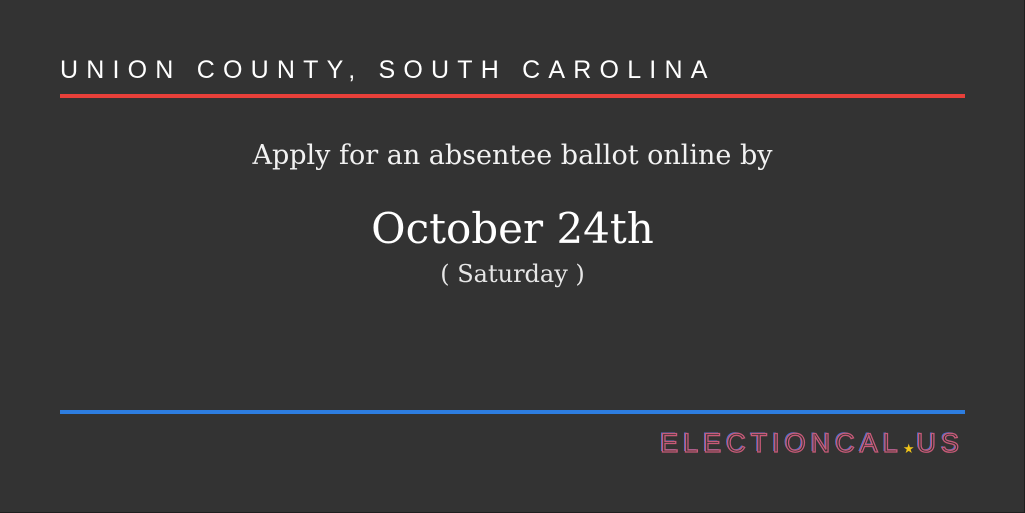 Image resolution: width=1025 pixels, height=513 pixels. Describe the element at coordinates (512, 96) in the screenshot. I see `red-divider` at that location.